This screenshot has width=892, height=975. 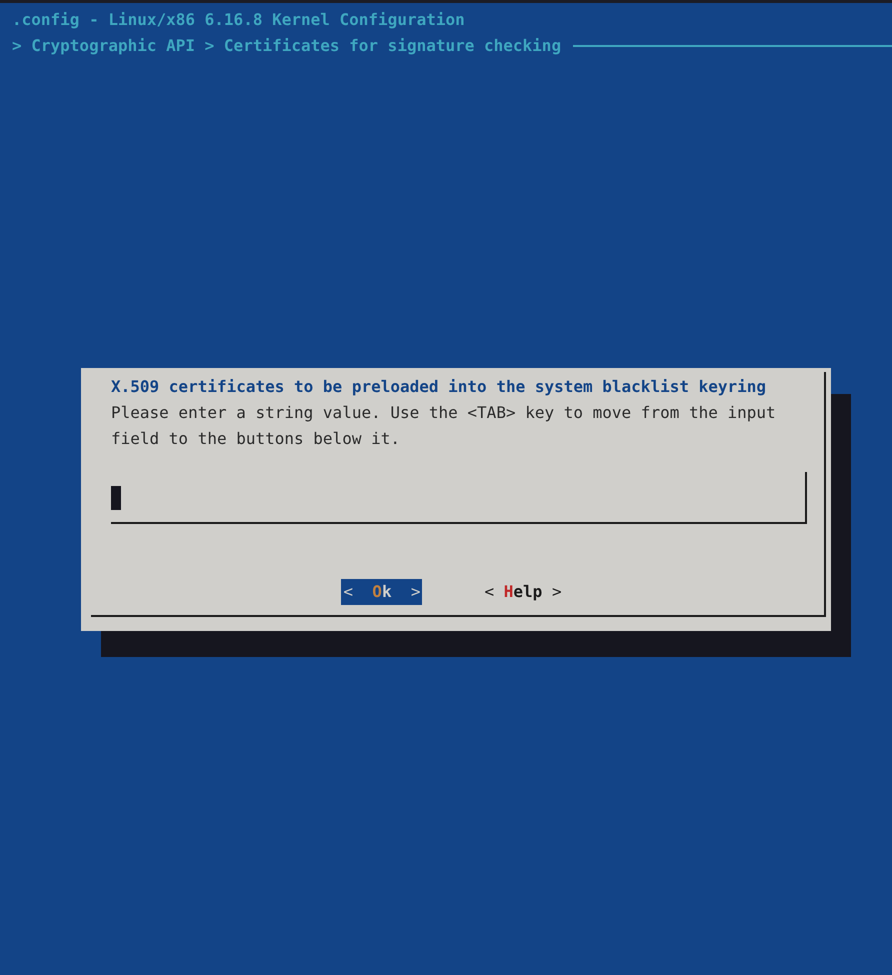 I want to click on breadcrumb: > Cryptographic API > Certificates for signature checking, so click(x=287, y=46).